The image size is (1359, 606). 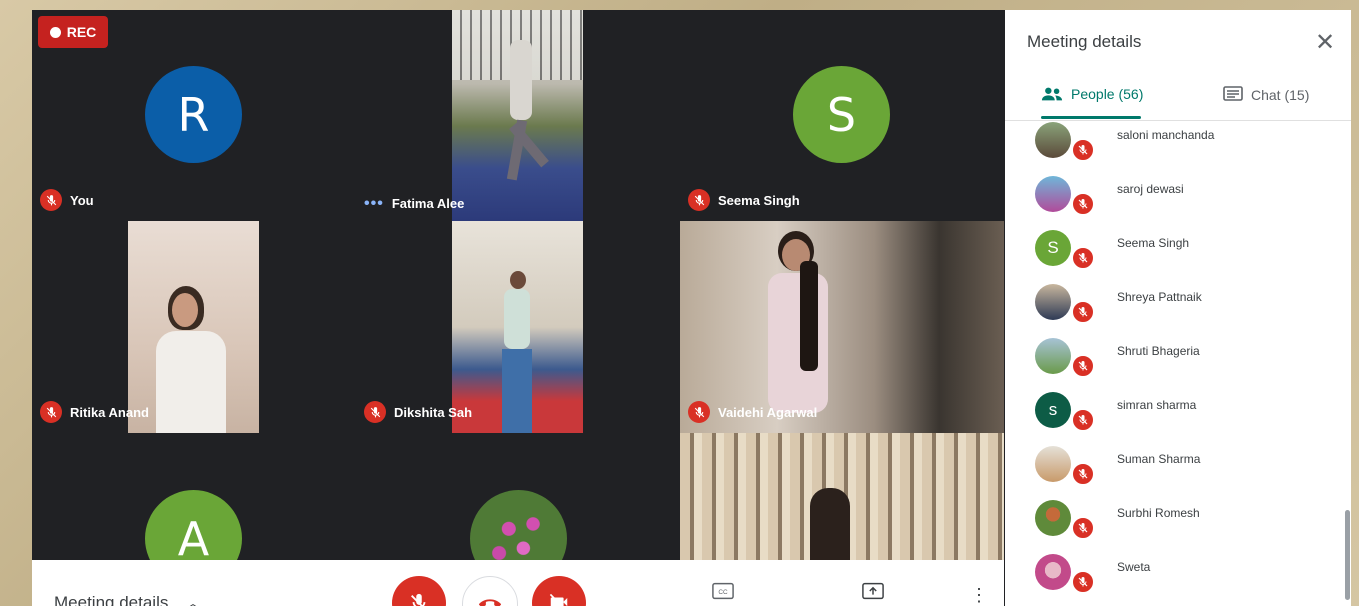 What do you see at coordinates (490, 591) in the screenshot?
I see `end-call-button` at bounding box center [490, 591].